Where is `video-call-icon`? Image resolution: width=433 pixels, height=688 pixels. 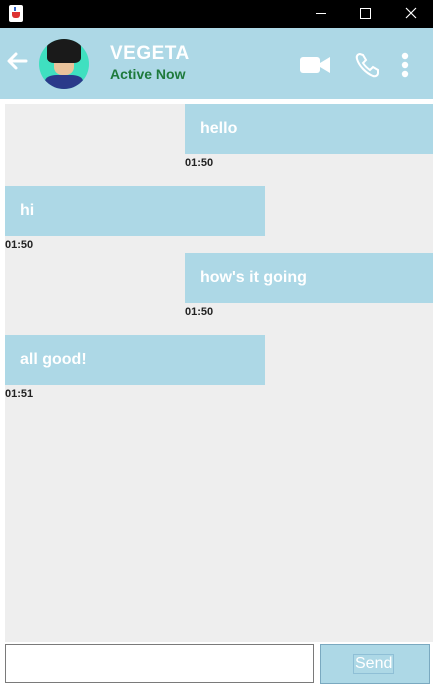
video-call-icon is located at coordinates (315, 65).